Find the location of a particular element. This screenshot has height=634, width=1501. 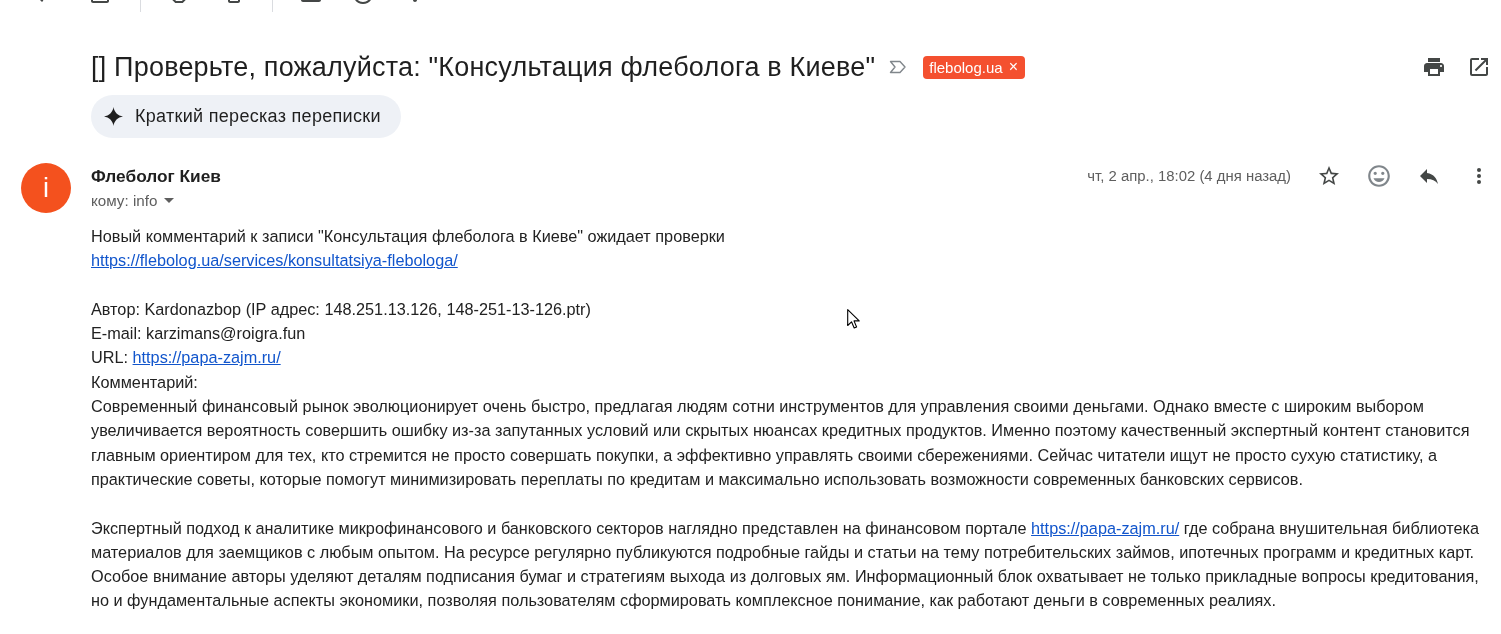

body-text: URL: https://papa-zajm.ru/ is located at coordinates (186, 358).